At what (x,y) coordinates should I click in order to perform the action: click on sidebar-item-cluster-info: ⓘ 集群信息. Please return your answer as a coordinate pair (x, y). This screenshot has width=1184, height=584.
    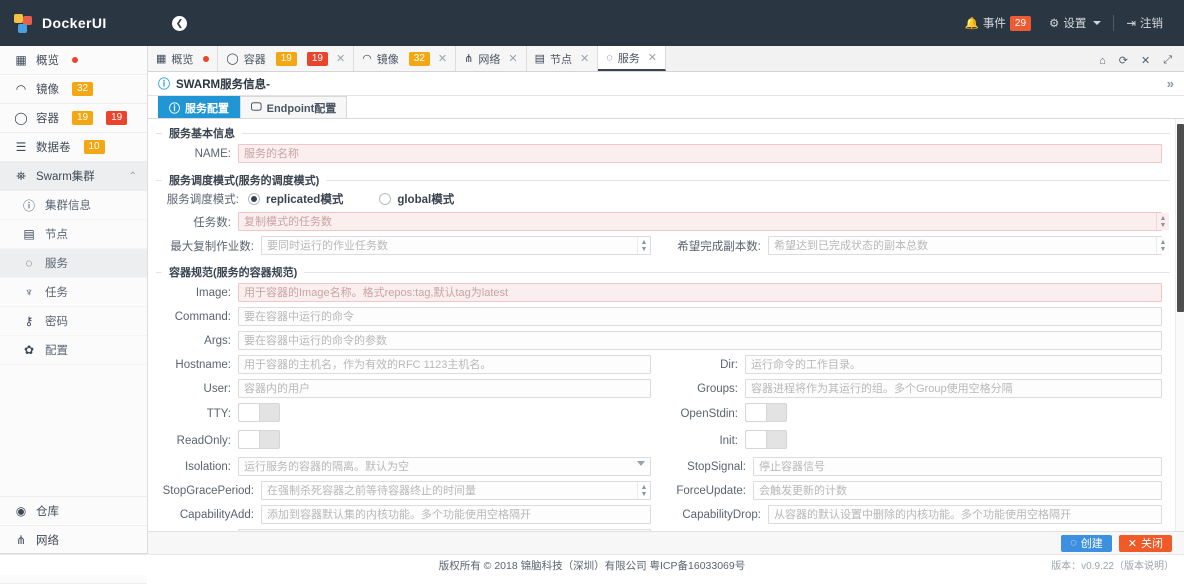
    Looking at the image, I should click on (73, 205).